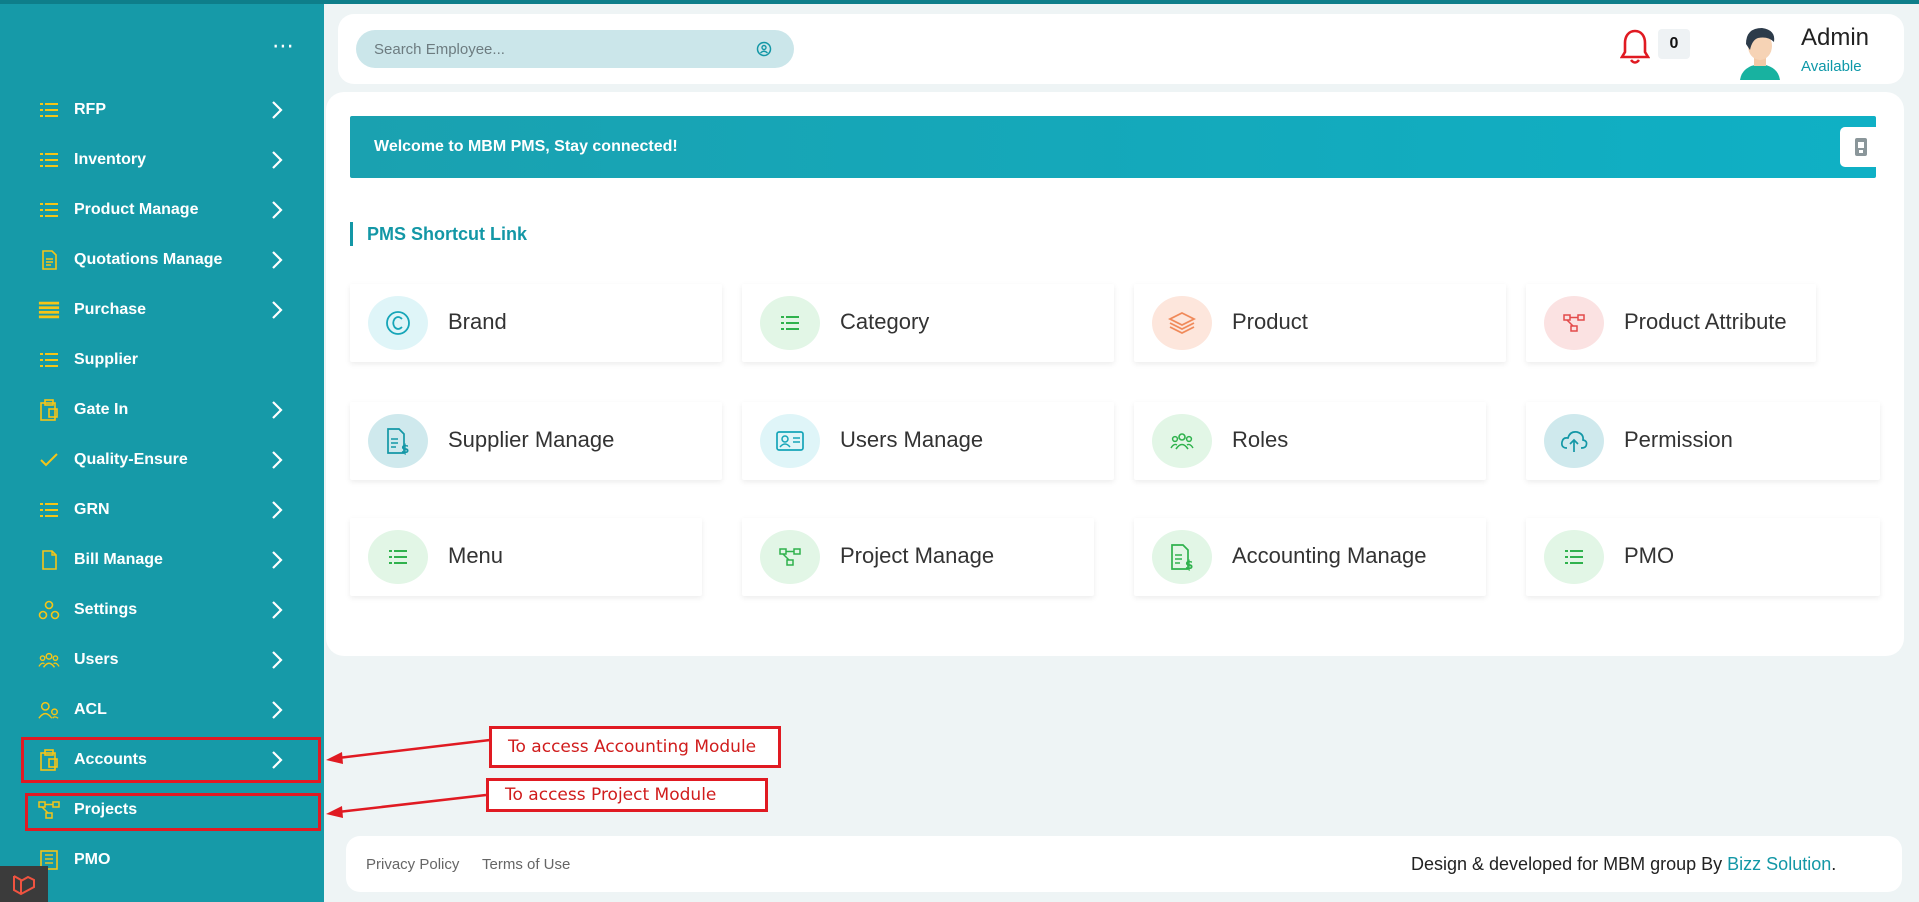  I want to click on sidebar-item-accounts: Accounts, so click(162, 760).